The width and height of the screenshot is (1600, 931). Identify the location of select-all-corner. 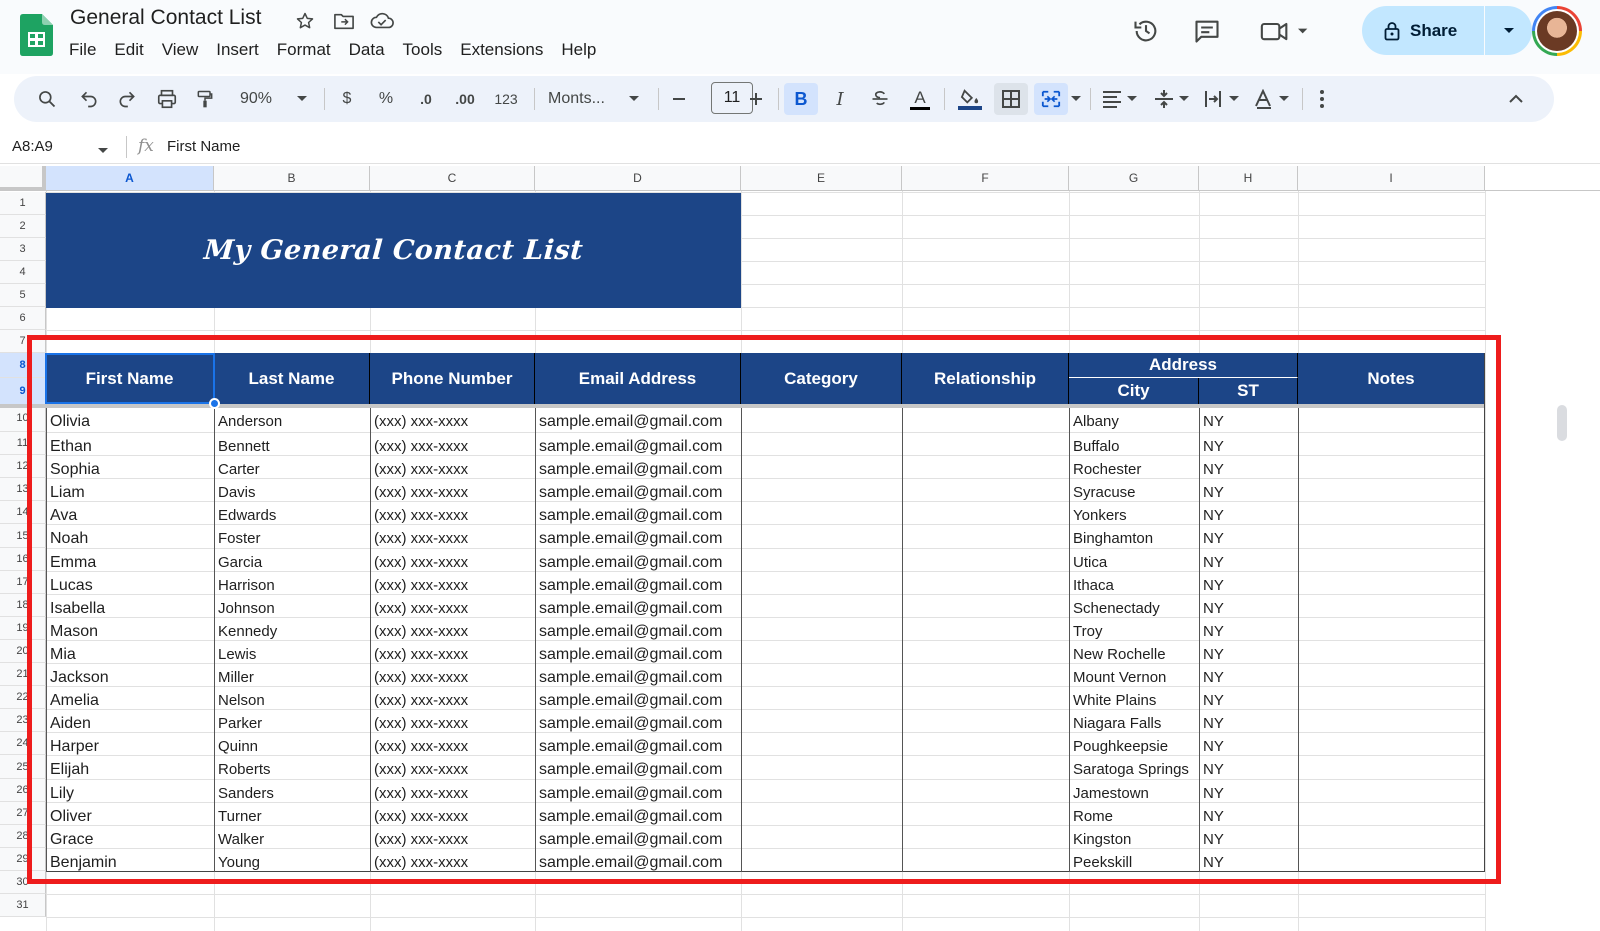
(23, 178).